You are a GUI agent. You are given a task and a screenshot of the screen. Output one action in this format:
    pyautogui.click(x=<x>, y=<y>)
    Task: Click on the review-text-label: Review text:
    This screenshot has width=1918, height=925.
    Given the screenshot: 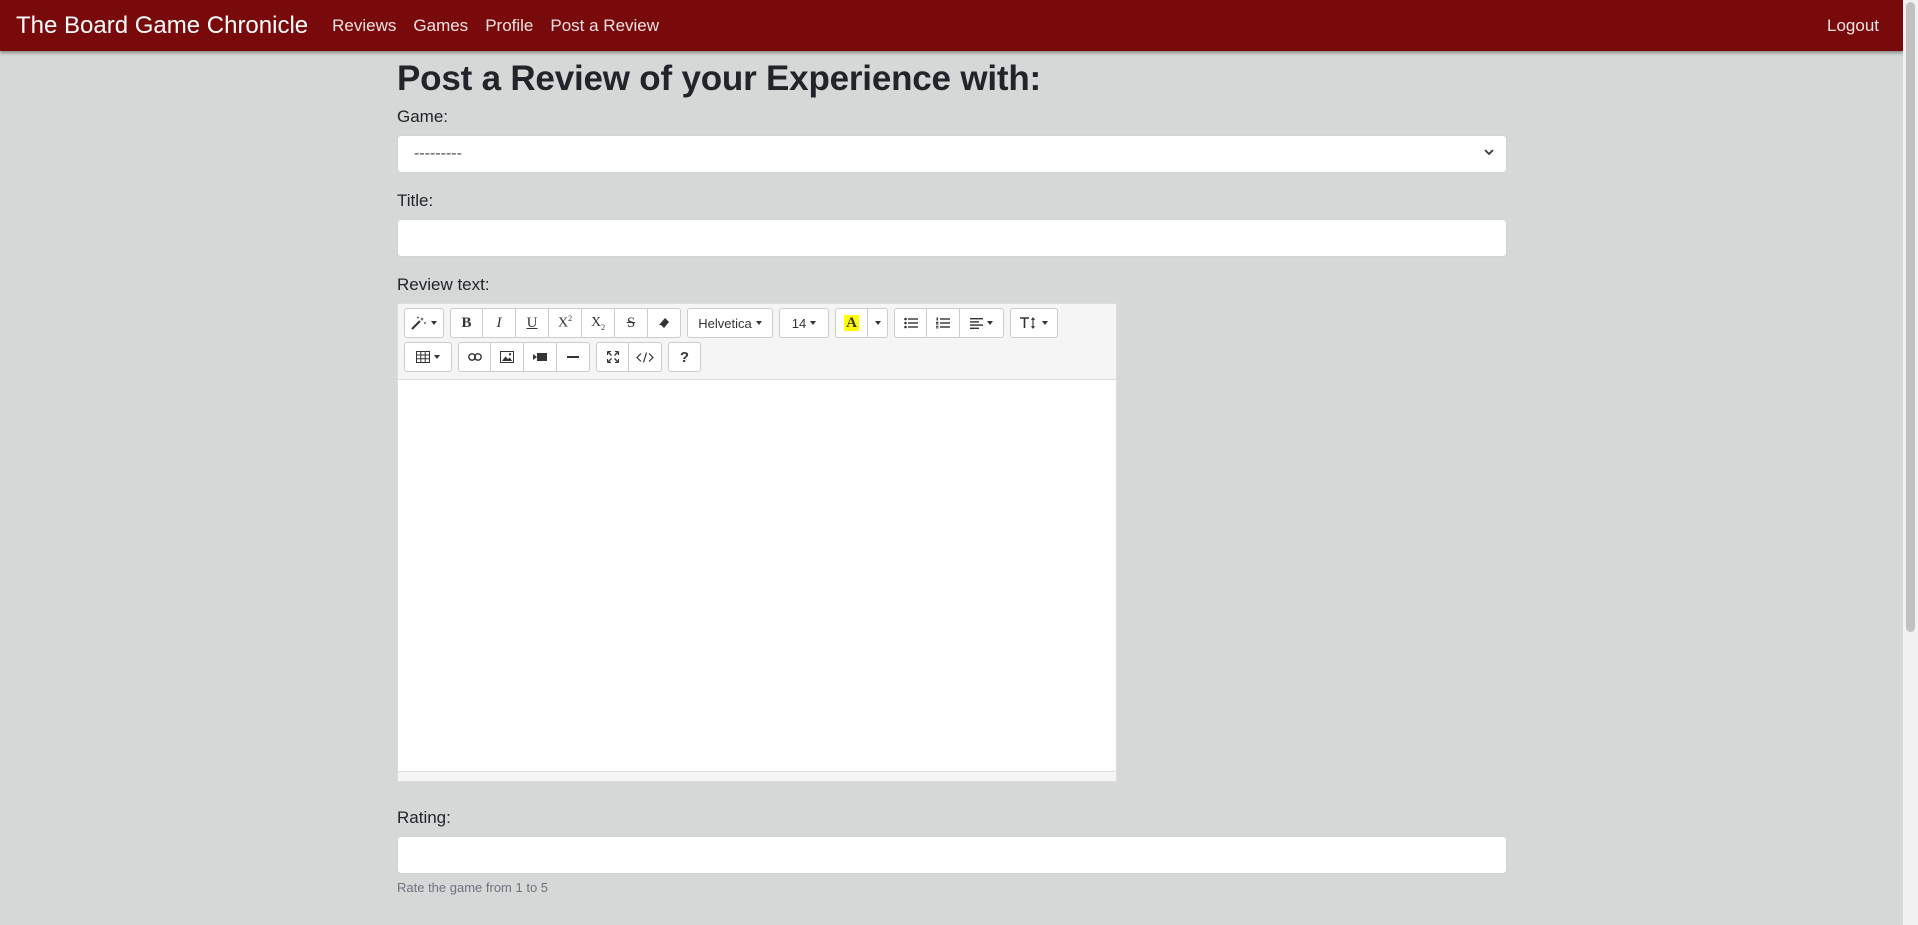 What is the action you would take?
    pyautogui.click(x=443, y=284)
    